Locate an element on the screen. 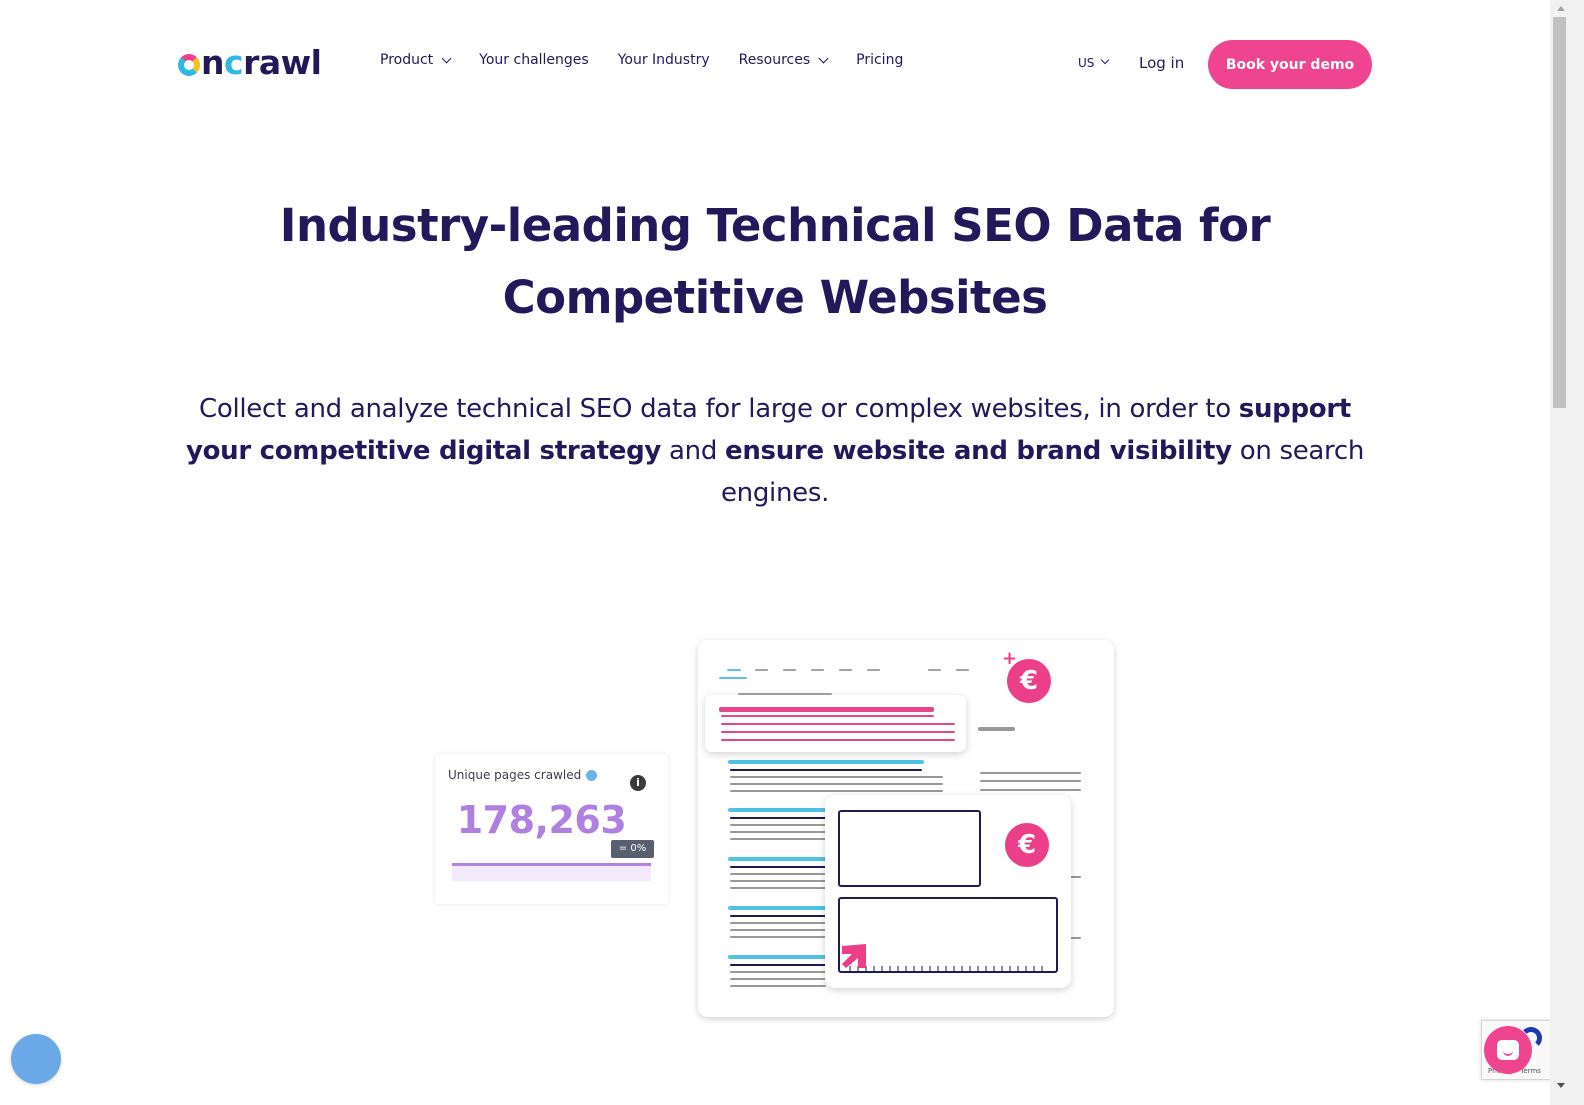 Image resolution: width=1584 pixels, height=1105 pixels. nav-item-label: Your Industry is located at coordinates (663, 60).